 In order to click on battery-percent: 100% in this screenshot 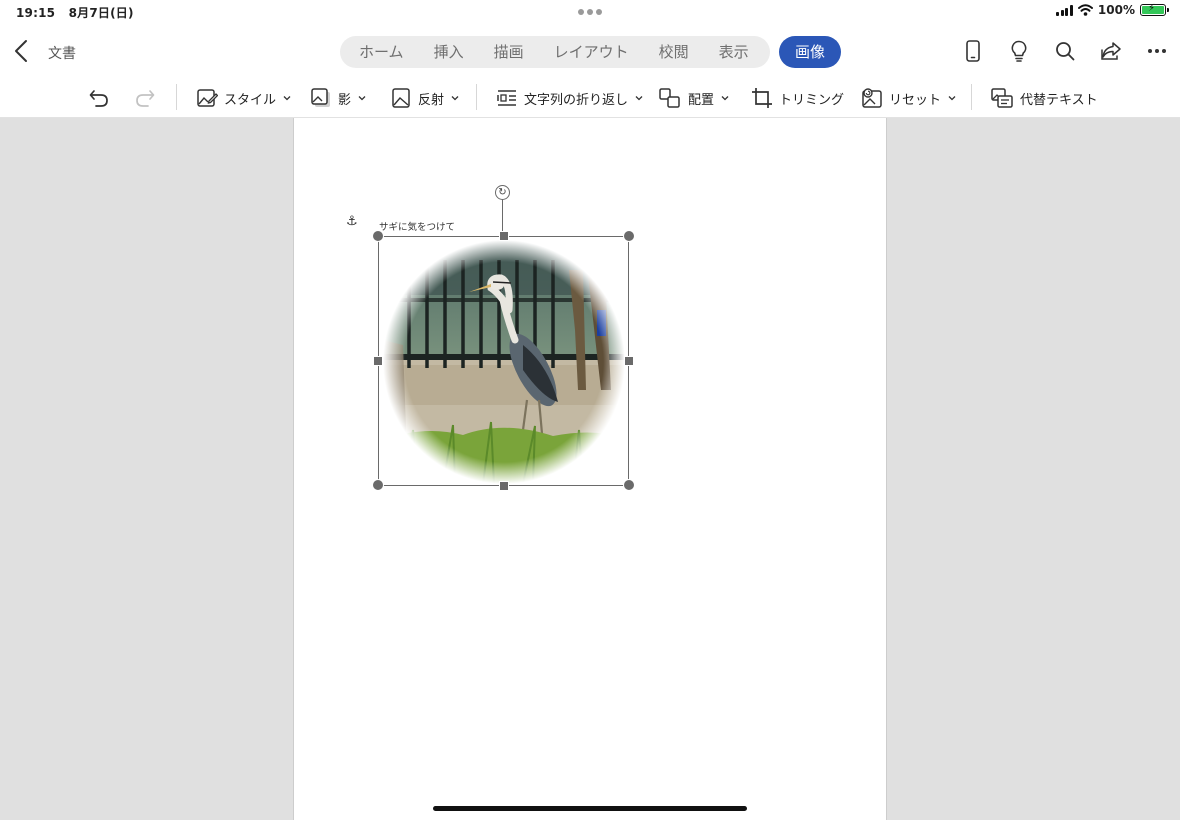, I will do `click(1116, 10)`.